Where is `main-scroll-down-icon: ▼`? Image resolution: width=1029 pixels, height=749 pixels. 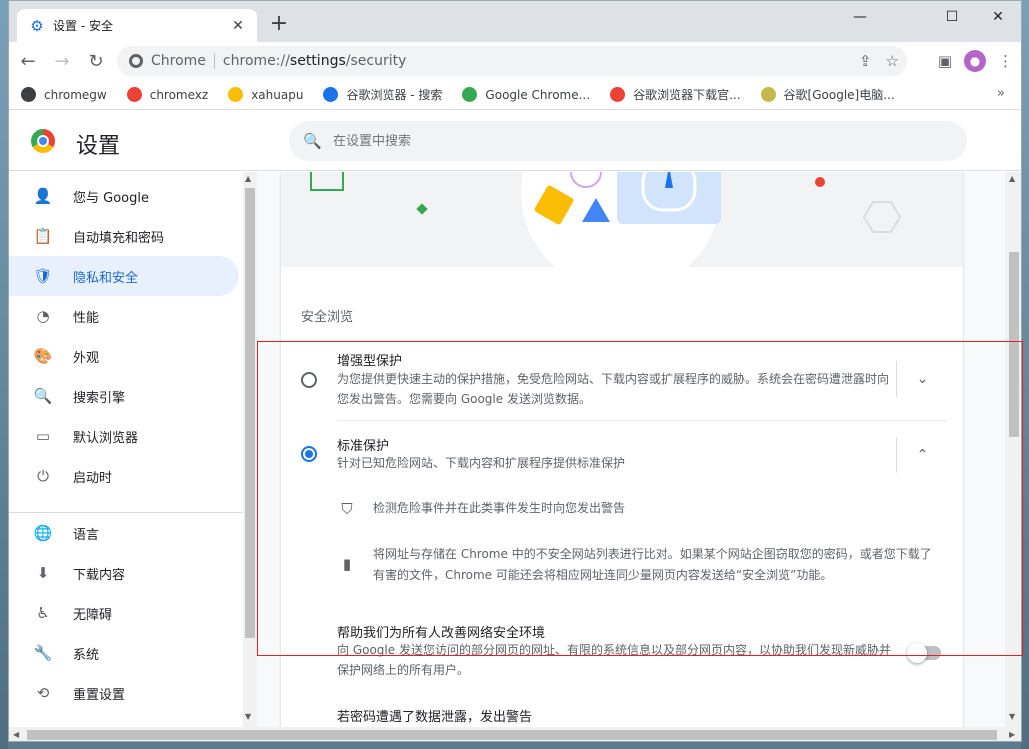 main-scroll-down-icon: ▼ is located at coordinates (1012, 716).